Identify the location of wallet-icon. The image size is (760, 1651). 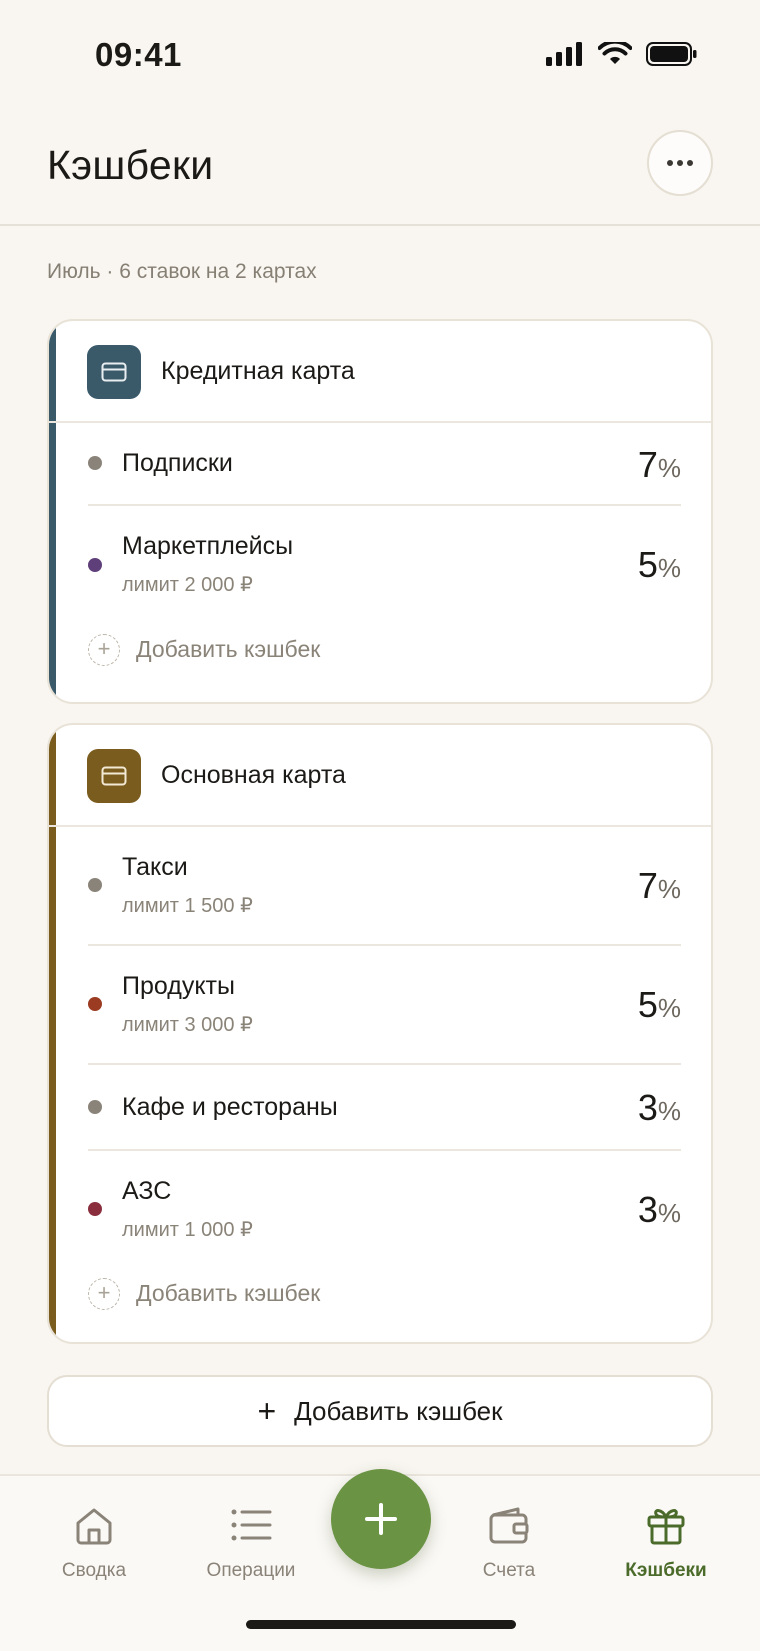
(509, 1525).